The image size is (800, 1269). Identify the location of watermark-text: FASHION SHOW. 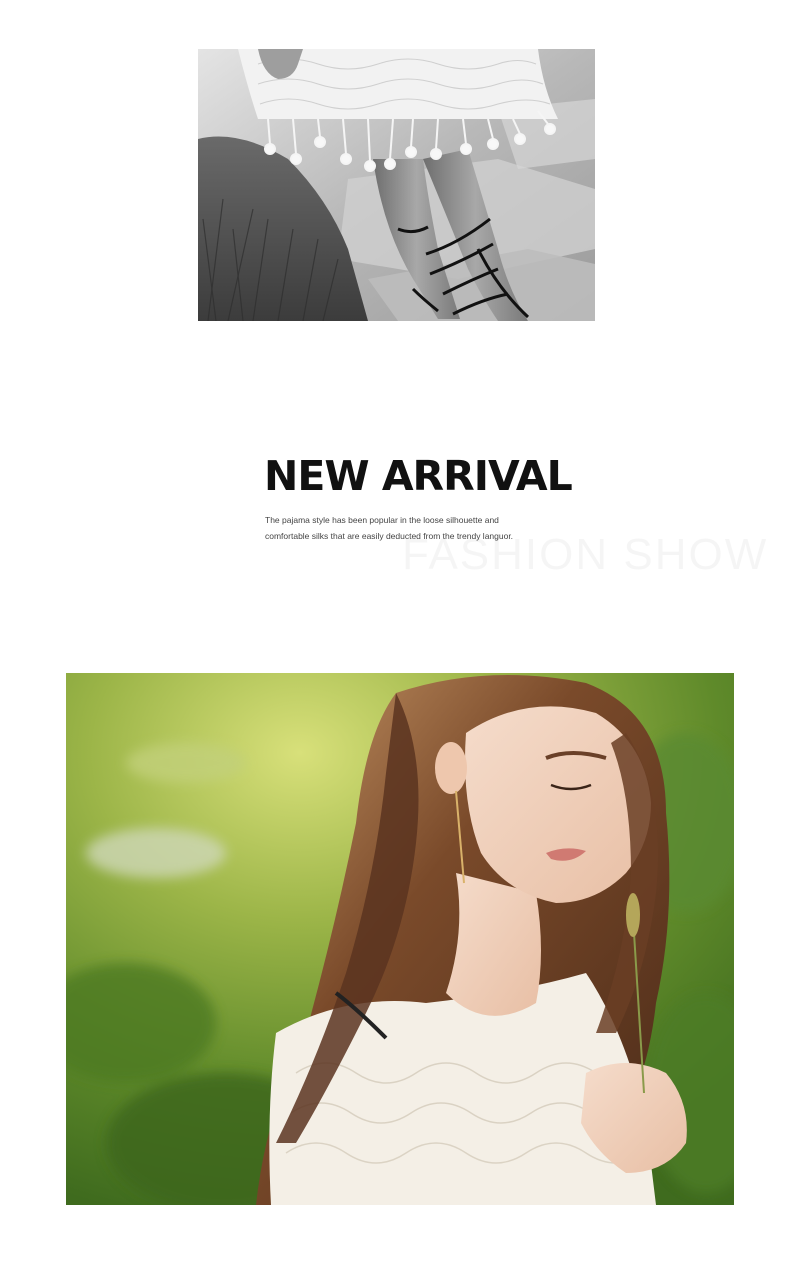
(585, 555).